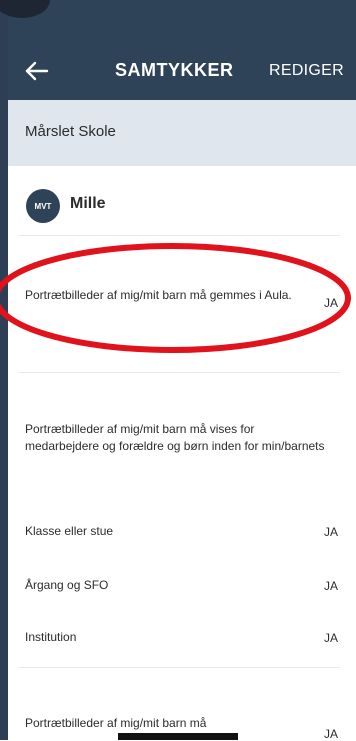 Image resolution: width=356 pixels, height=741 pixels. Describe the element at coordinates (306, 71) in the screenshot. I see `edit-button: REDIGER` at that location.